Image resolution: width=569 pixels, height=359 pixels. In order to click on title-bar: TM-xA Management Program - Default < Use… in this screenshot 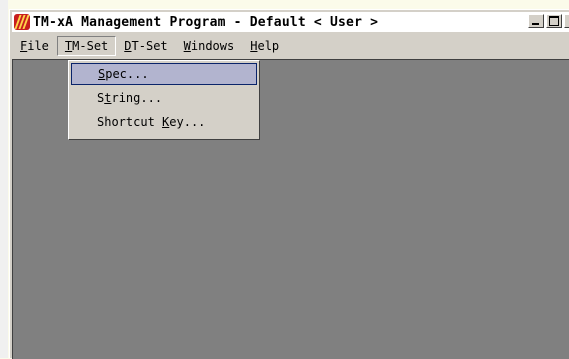, I will do `click(290, 22)`.